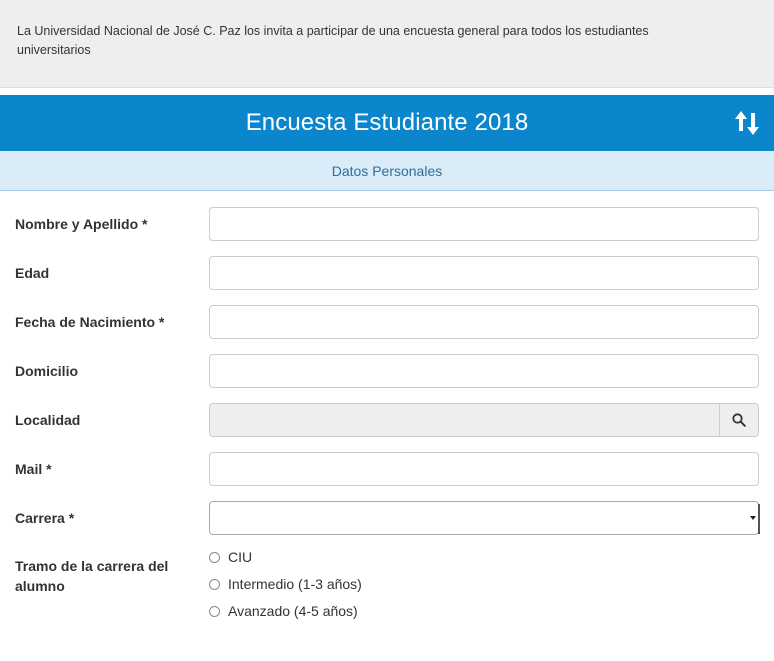 The image size is (774, 661). I want to click on mail-label: Mail *, so click(33, 469).